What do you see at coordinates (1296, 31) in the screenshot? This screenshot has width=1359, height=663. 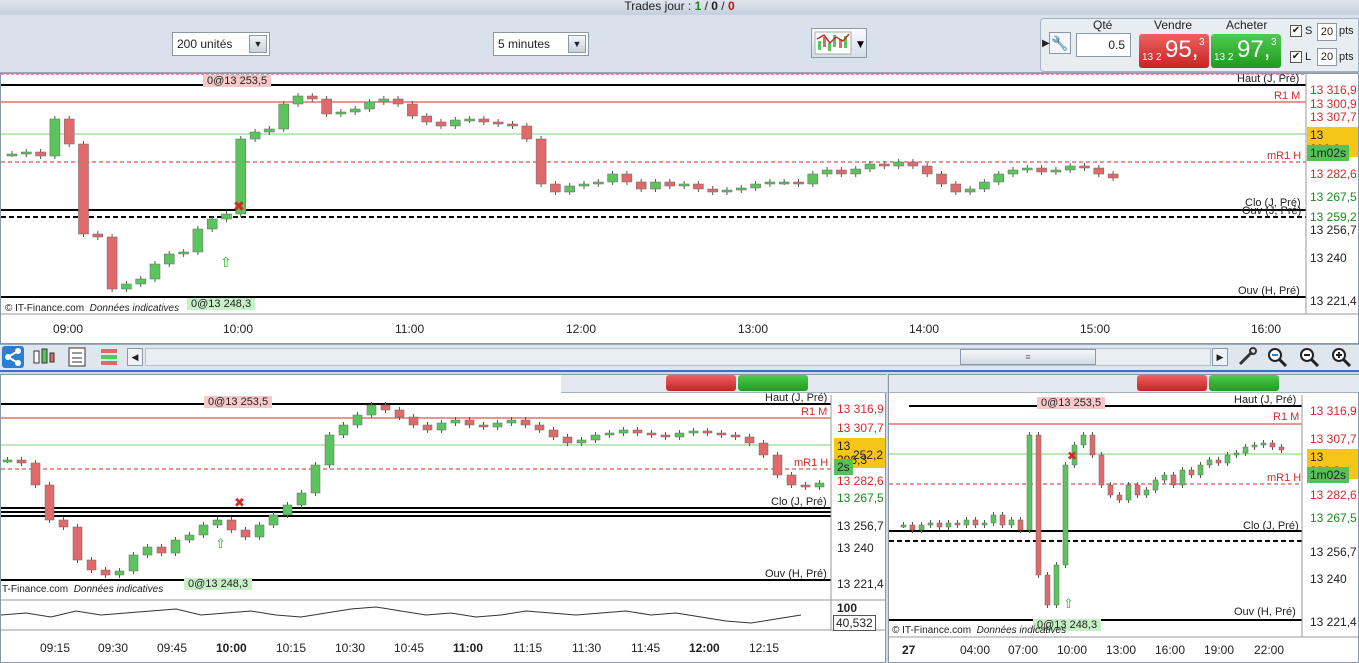 I see `stop-checkbox: ✔` at bounding box center [1296, 31].